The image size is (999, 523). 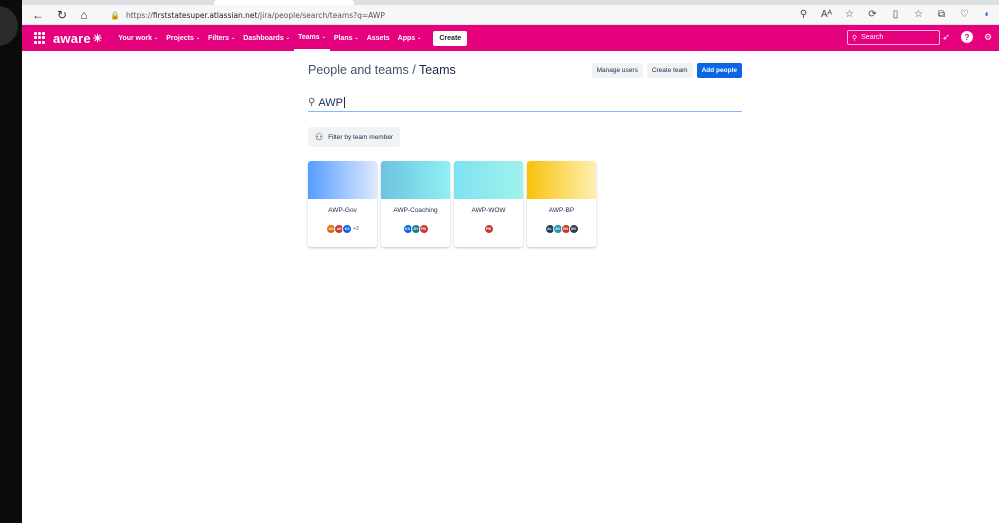 I want to click on header-actions: Manage users Create team Add people, so click(x=666, y=70).